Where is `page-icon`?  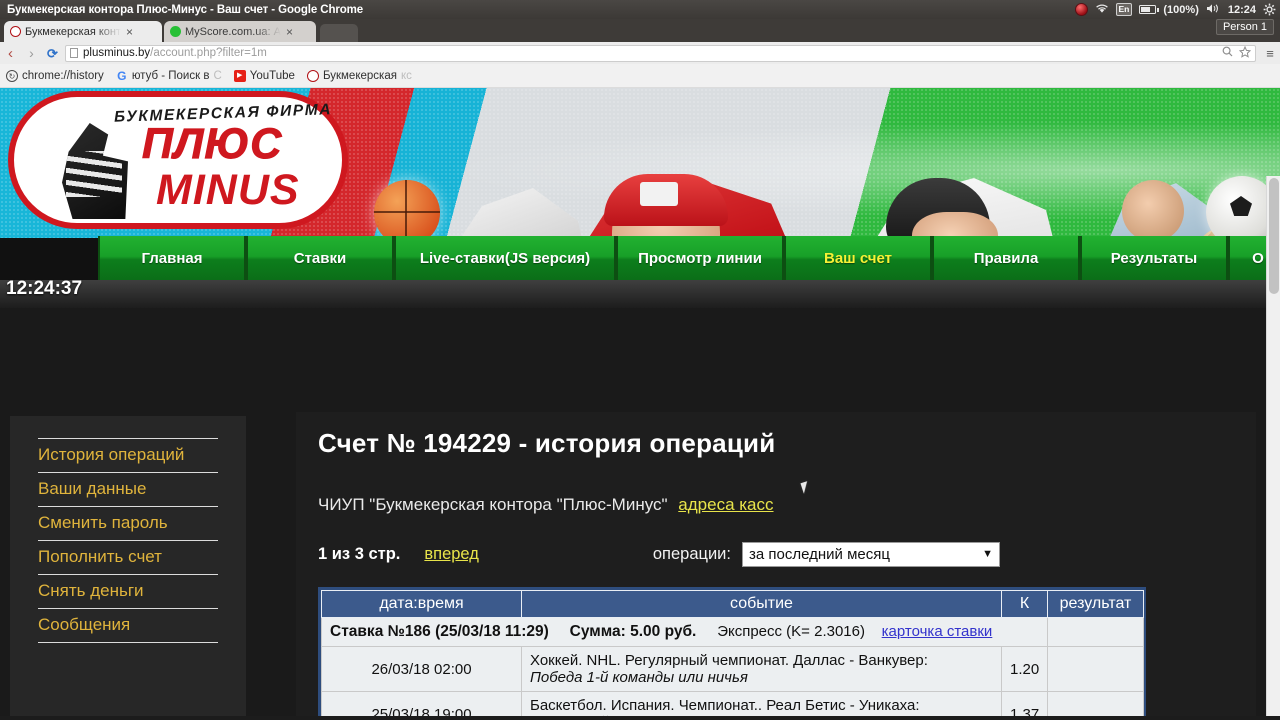
page-icon is located at coordinates (74, 53).